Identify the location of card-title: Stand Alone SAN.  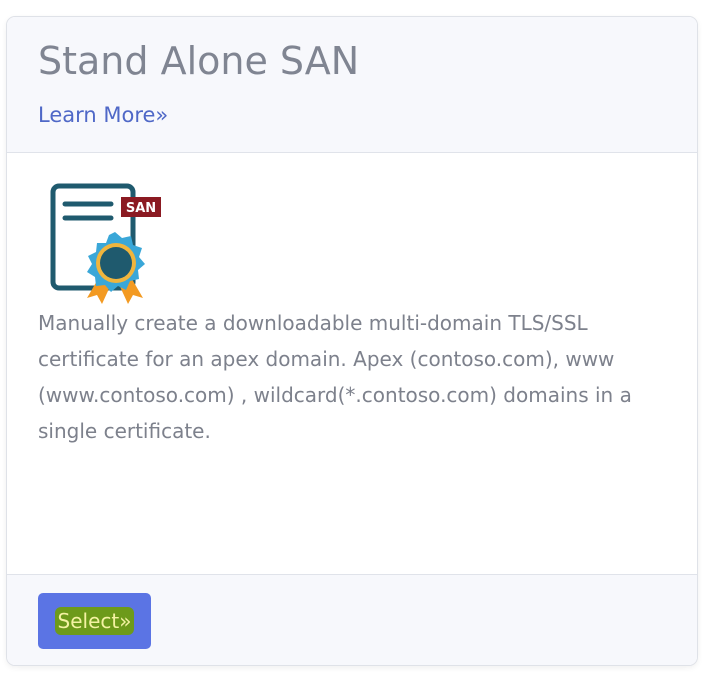
(199, 61).